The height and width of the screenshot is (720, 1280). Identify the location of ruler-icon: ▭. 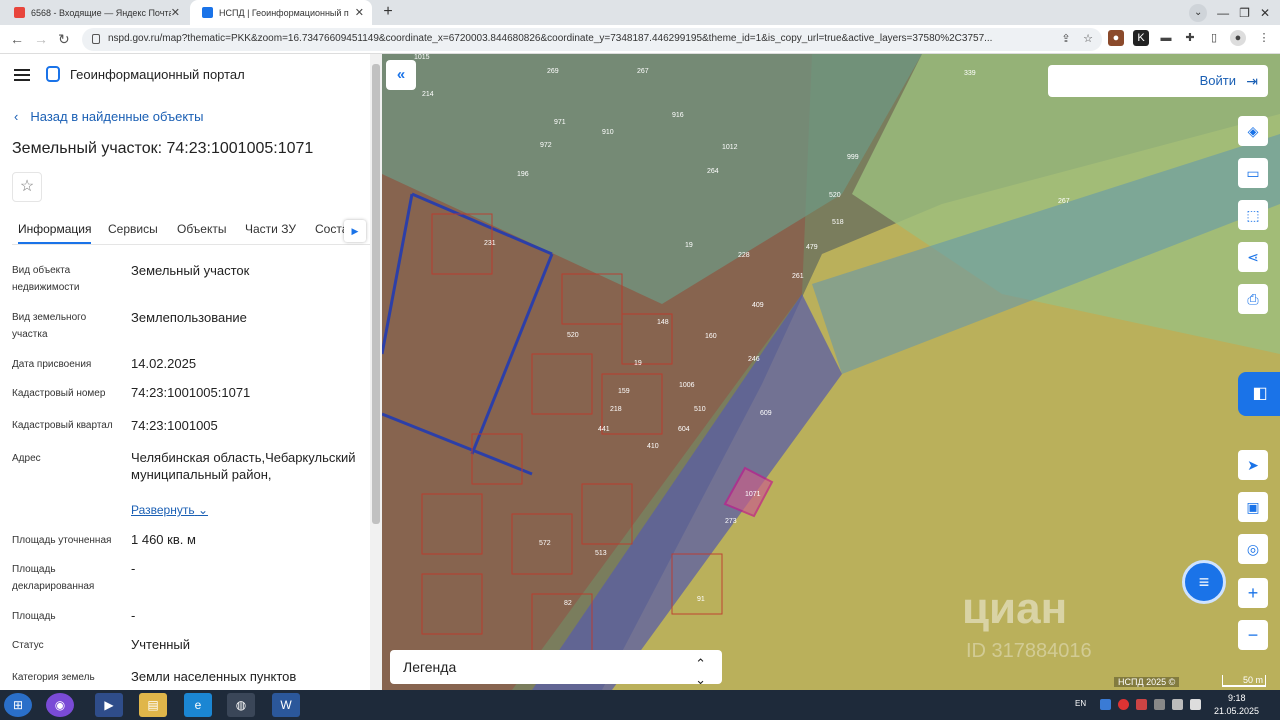
(1253, 173).